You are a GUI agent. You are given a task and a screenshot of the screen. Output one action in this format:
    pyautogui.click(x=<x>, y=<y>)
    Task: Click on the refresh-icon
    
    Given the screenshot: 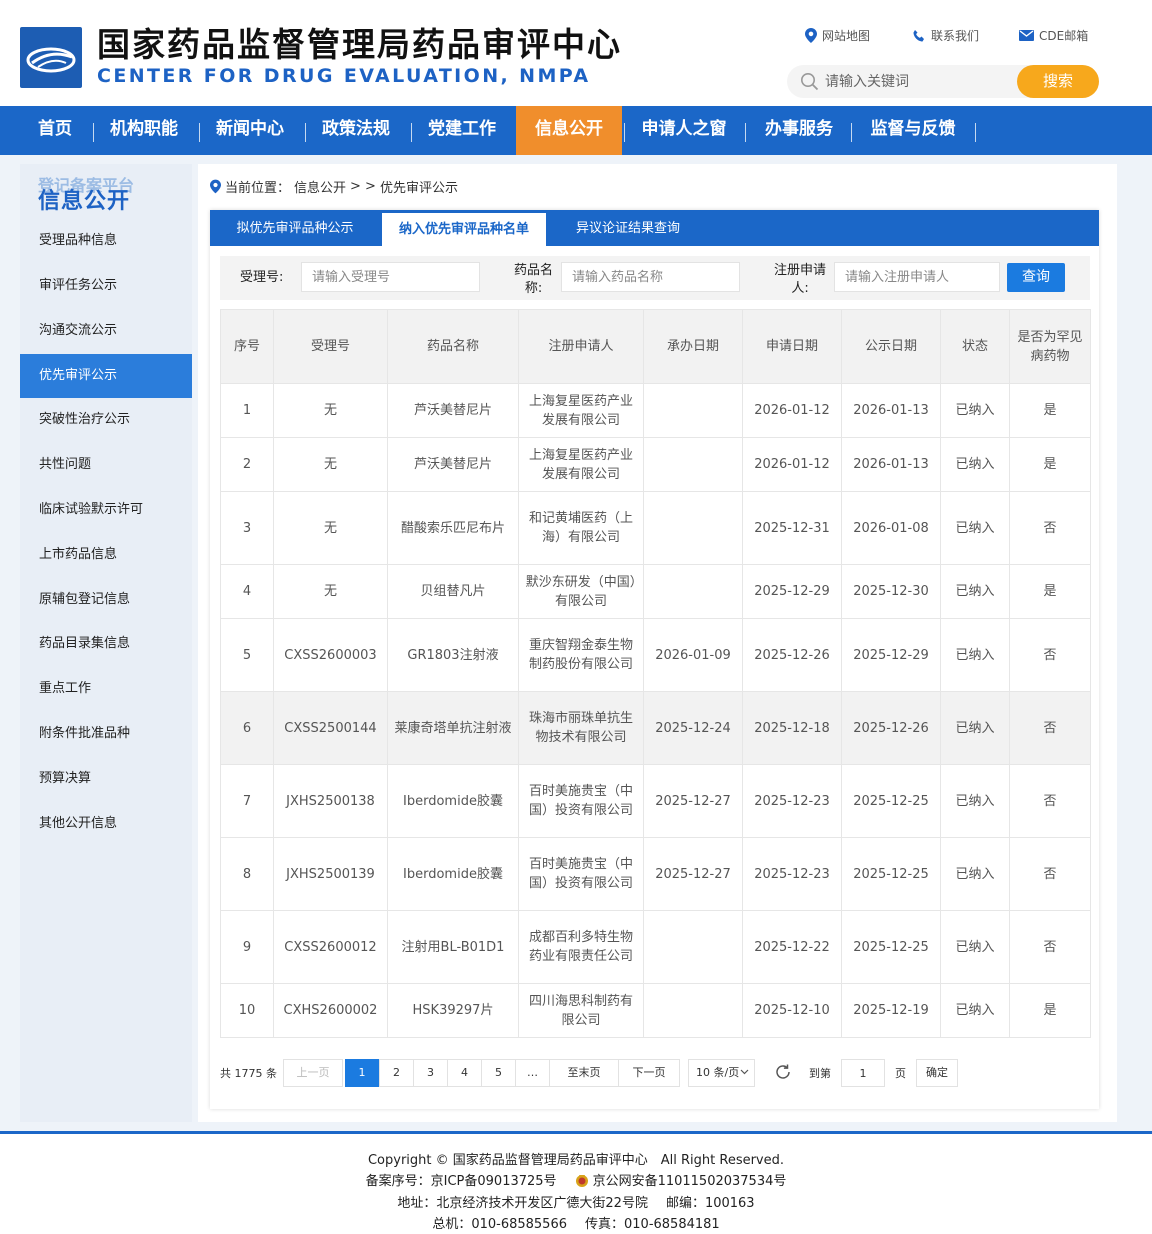 What is the action you would take?
    pyautogui.click(x=783, y=1072)
    